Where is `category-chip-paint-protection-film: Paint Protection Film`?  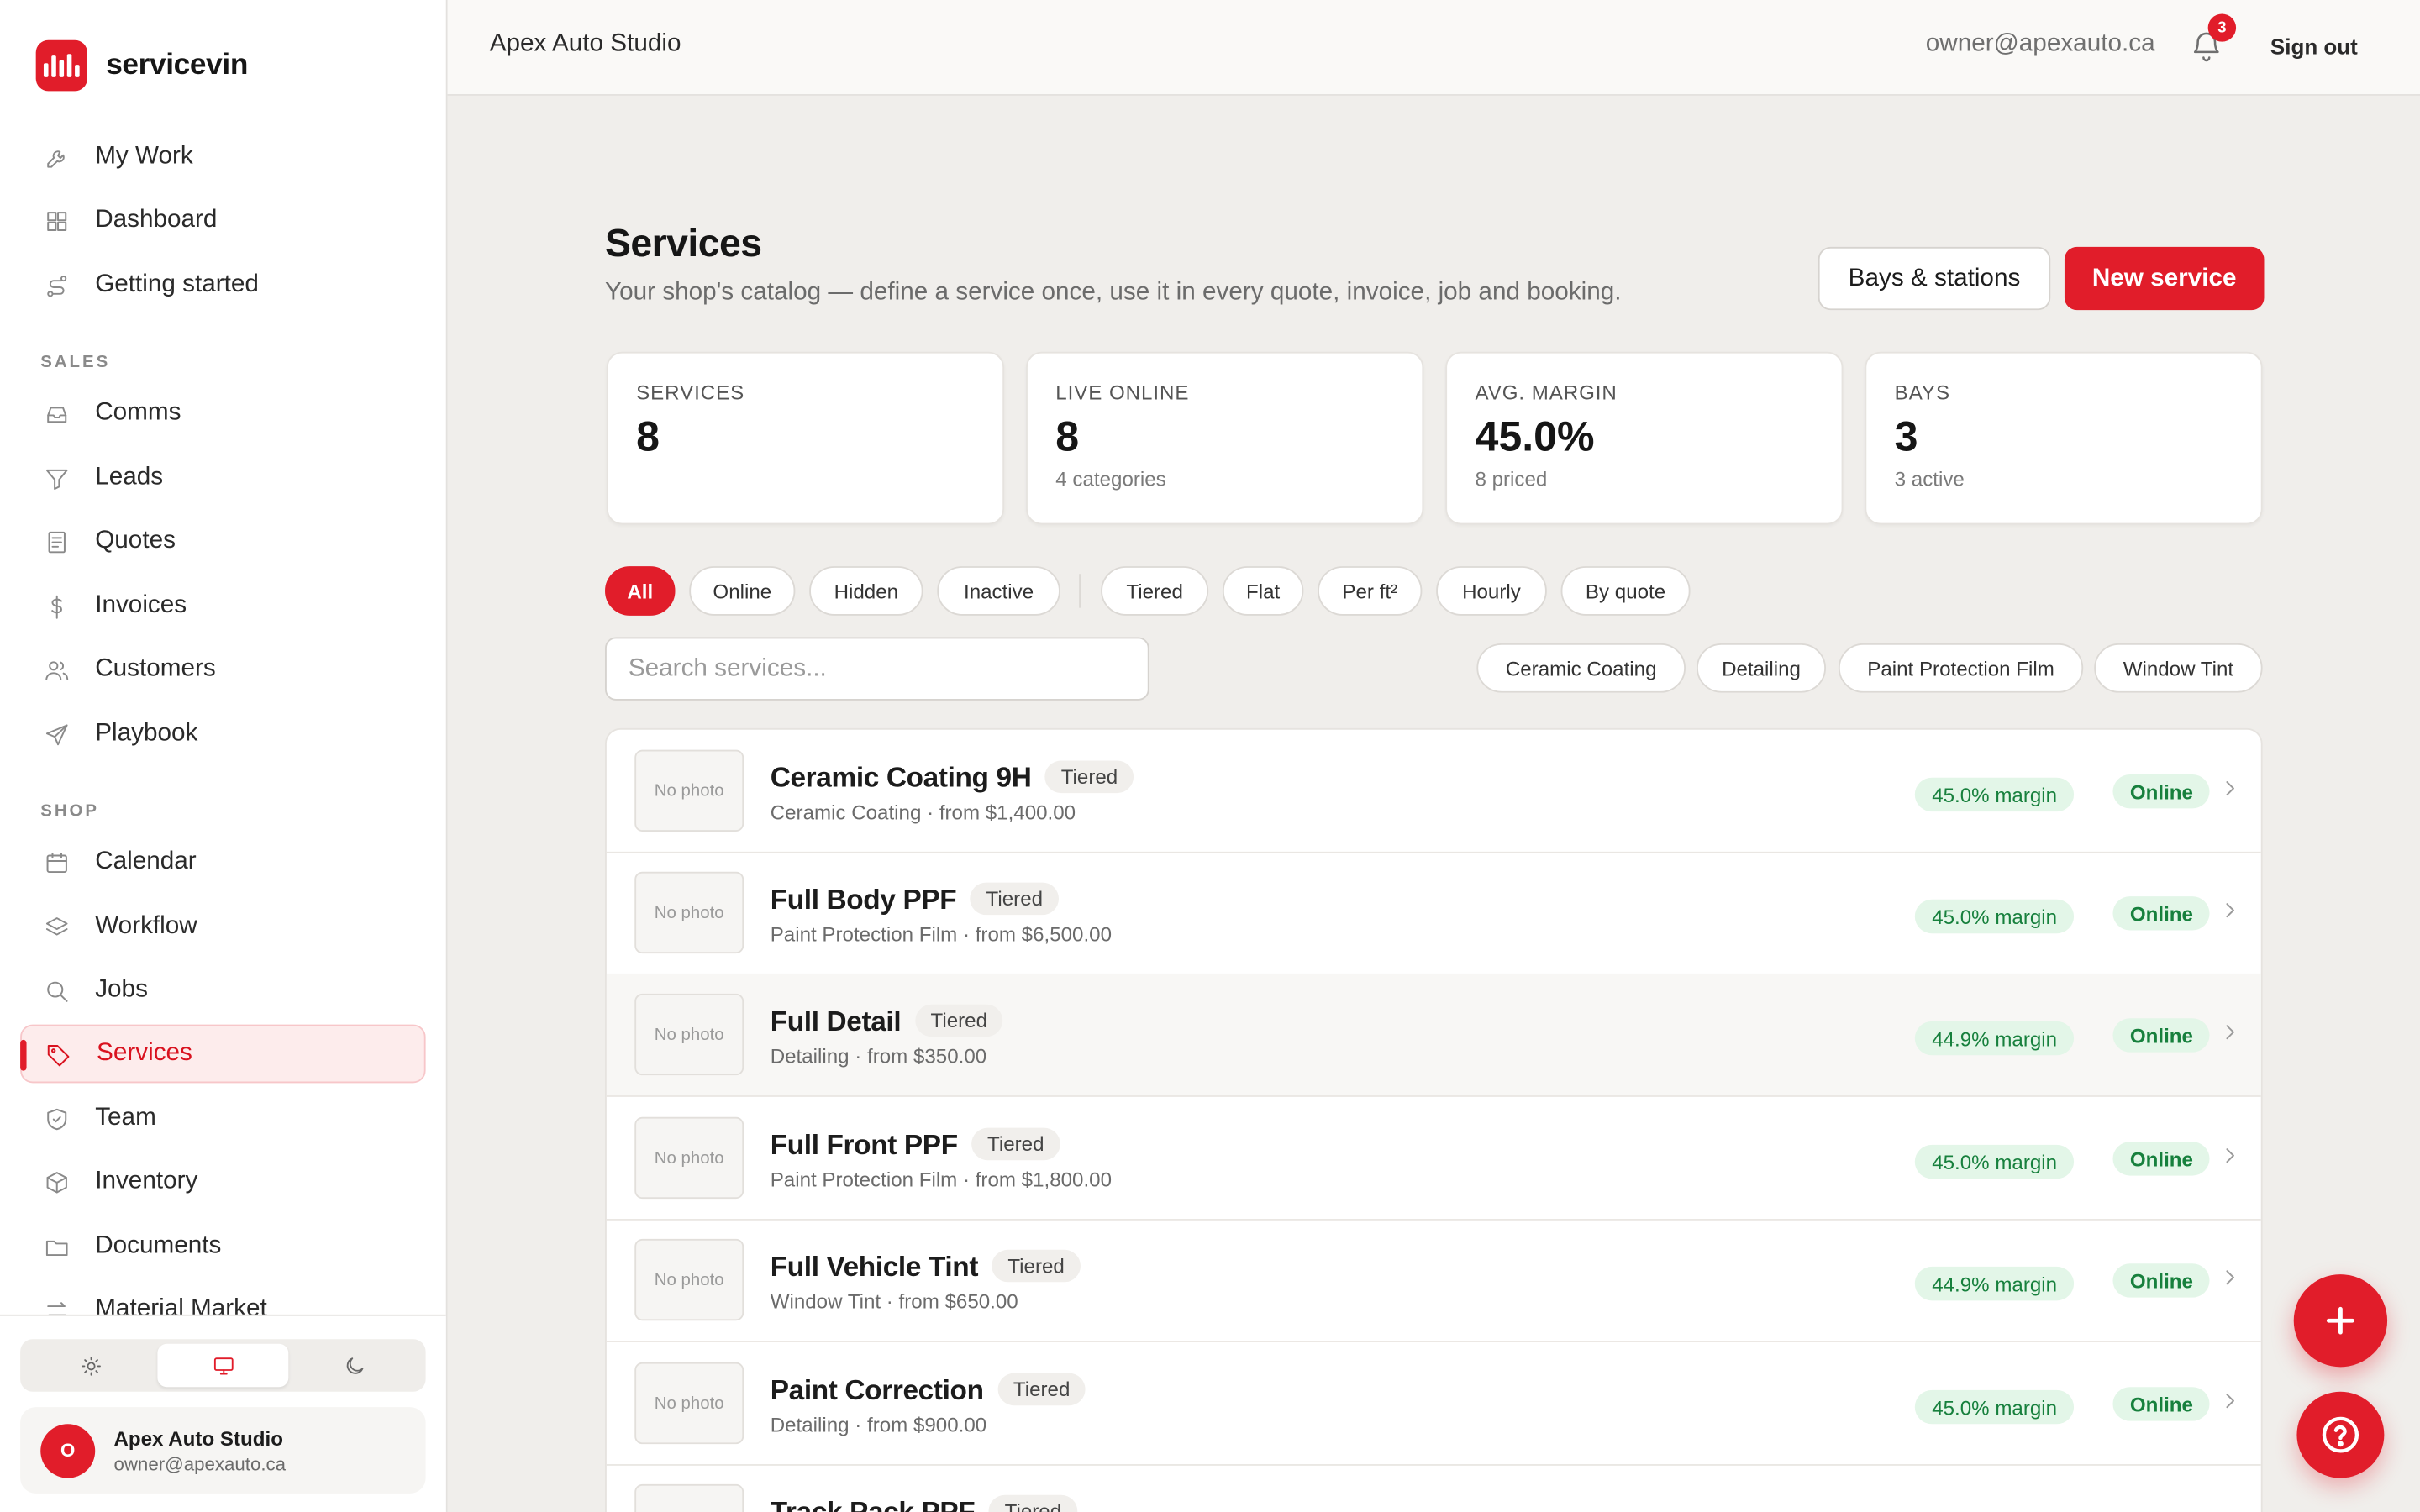
category-chip-paint-protection-film: Paint Protection Film is located at coordinates (1961, 668).